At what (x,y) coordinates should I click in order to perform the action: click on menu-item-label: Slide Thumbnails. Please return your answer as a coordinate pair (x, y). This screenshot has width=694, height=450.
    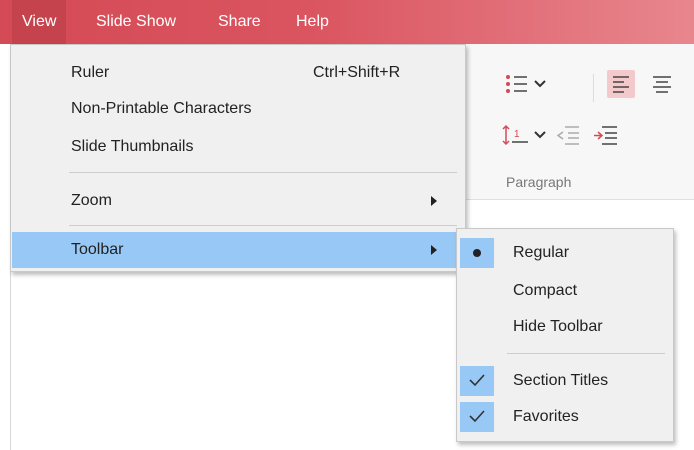
    Looking at the image, I should click on (132, 146).